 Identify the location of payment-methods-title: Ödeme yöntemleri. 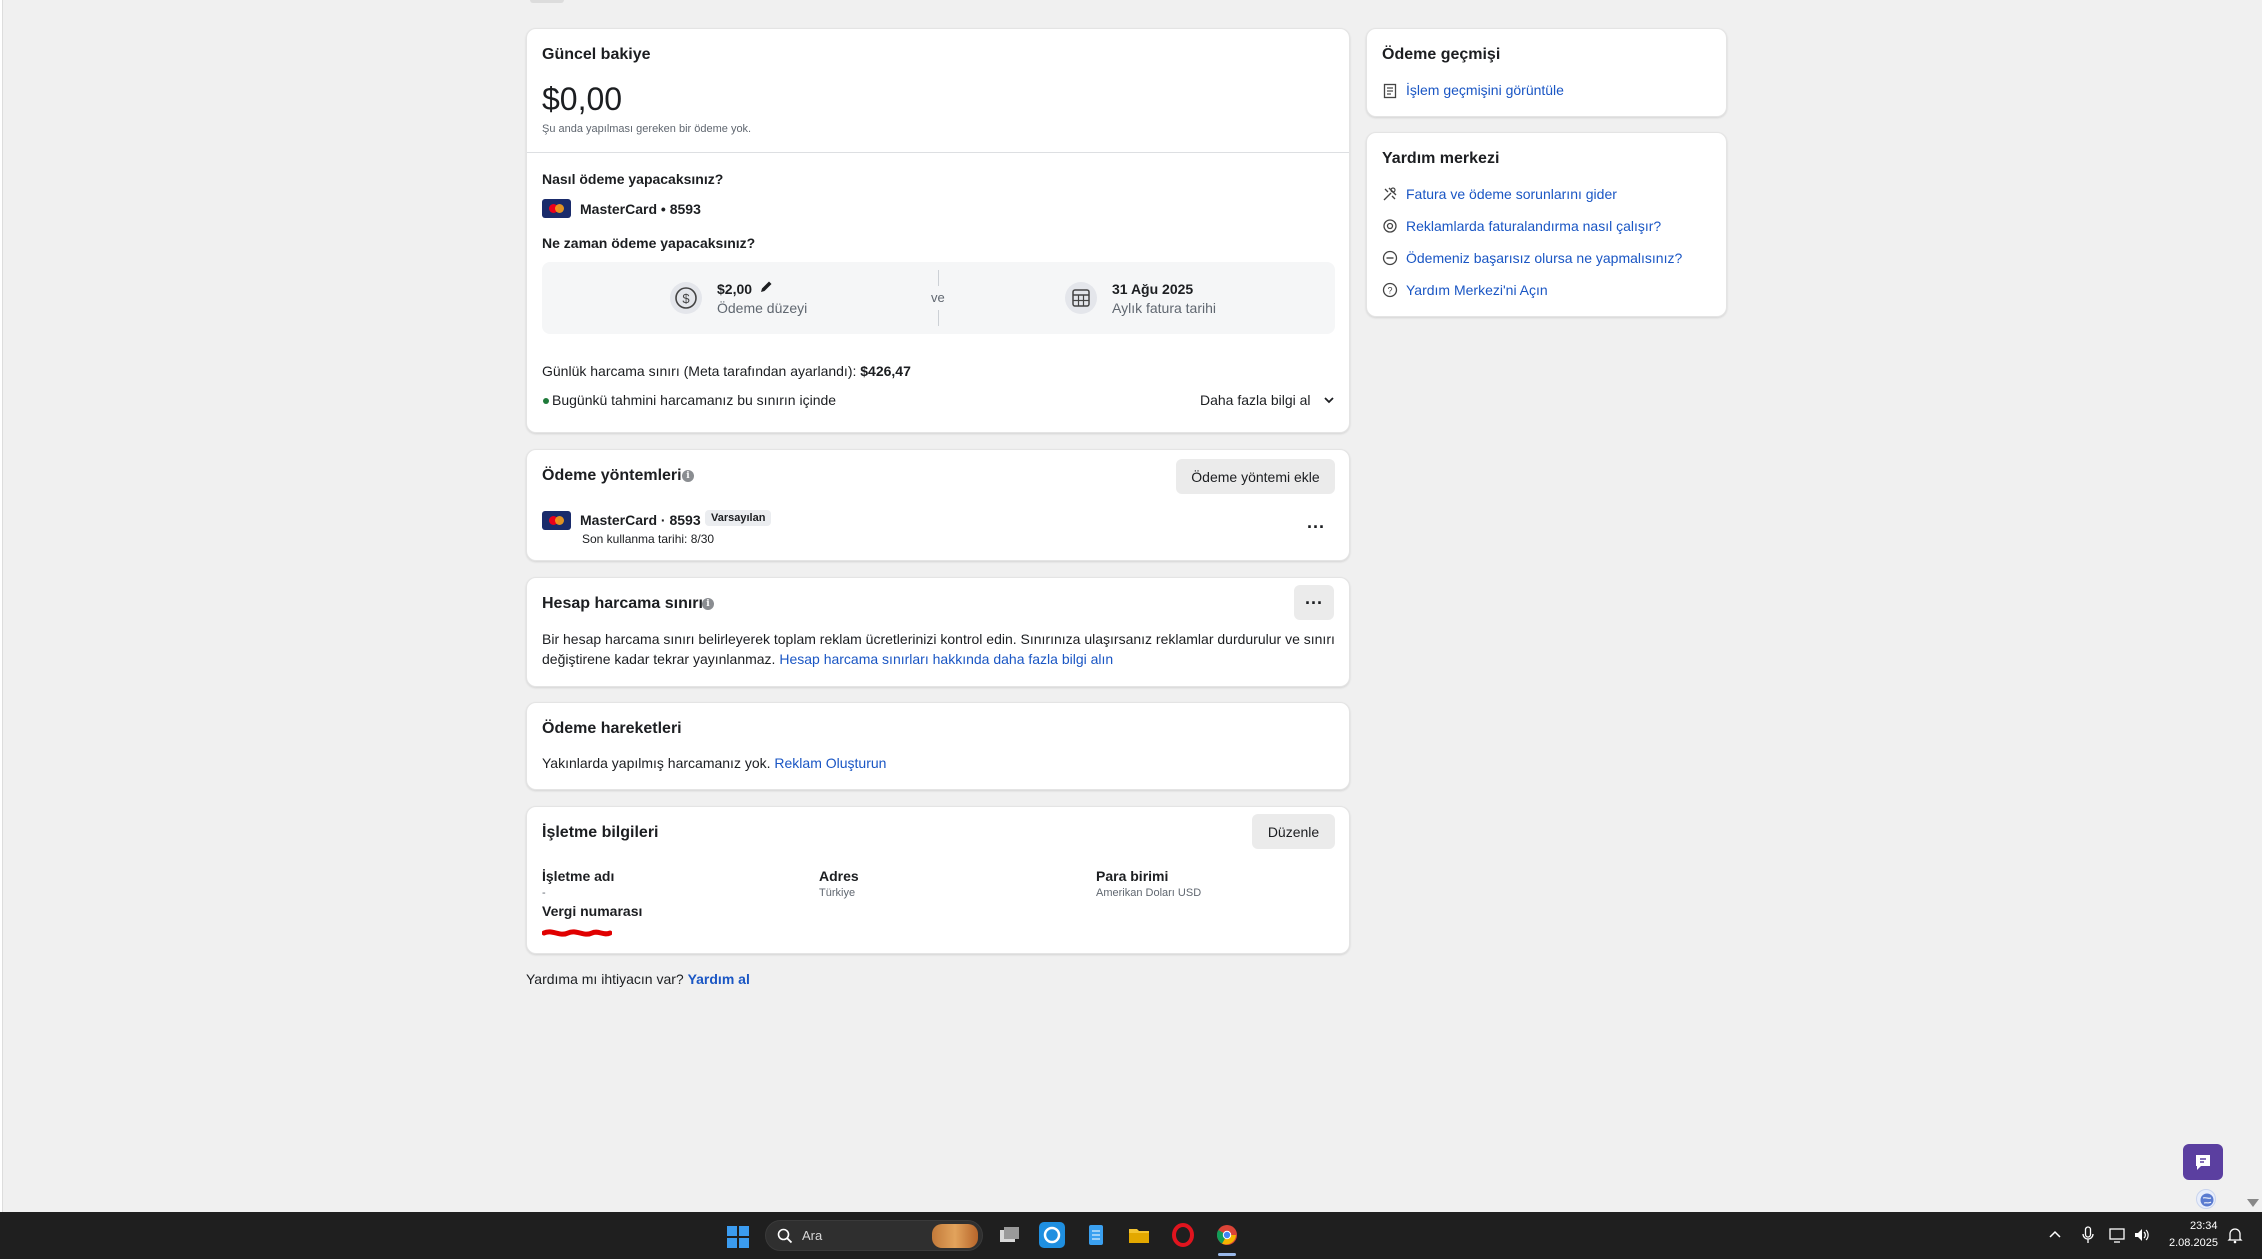
(612, 475).